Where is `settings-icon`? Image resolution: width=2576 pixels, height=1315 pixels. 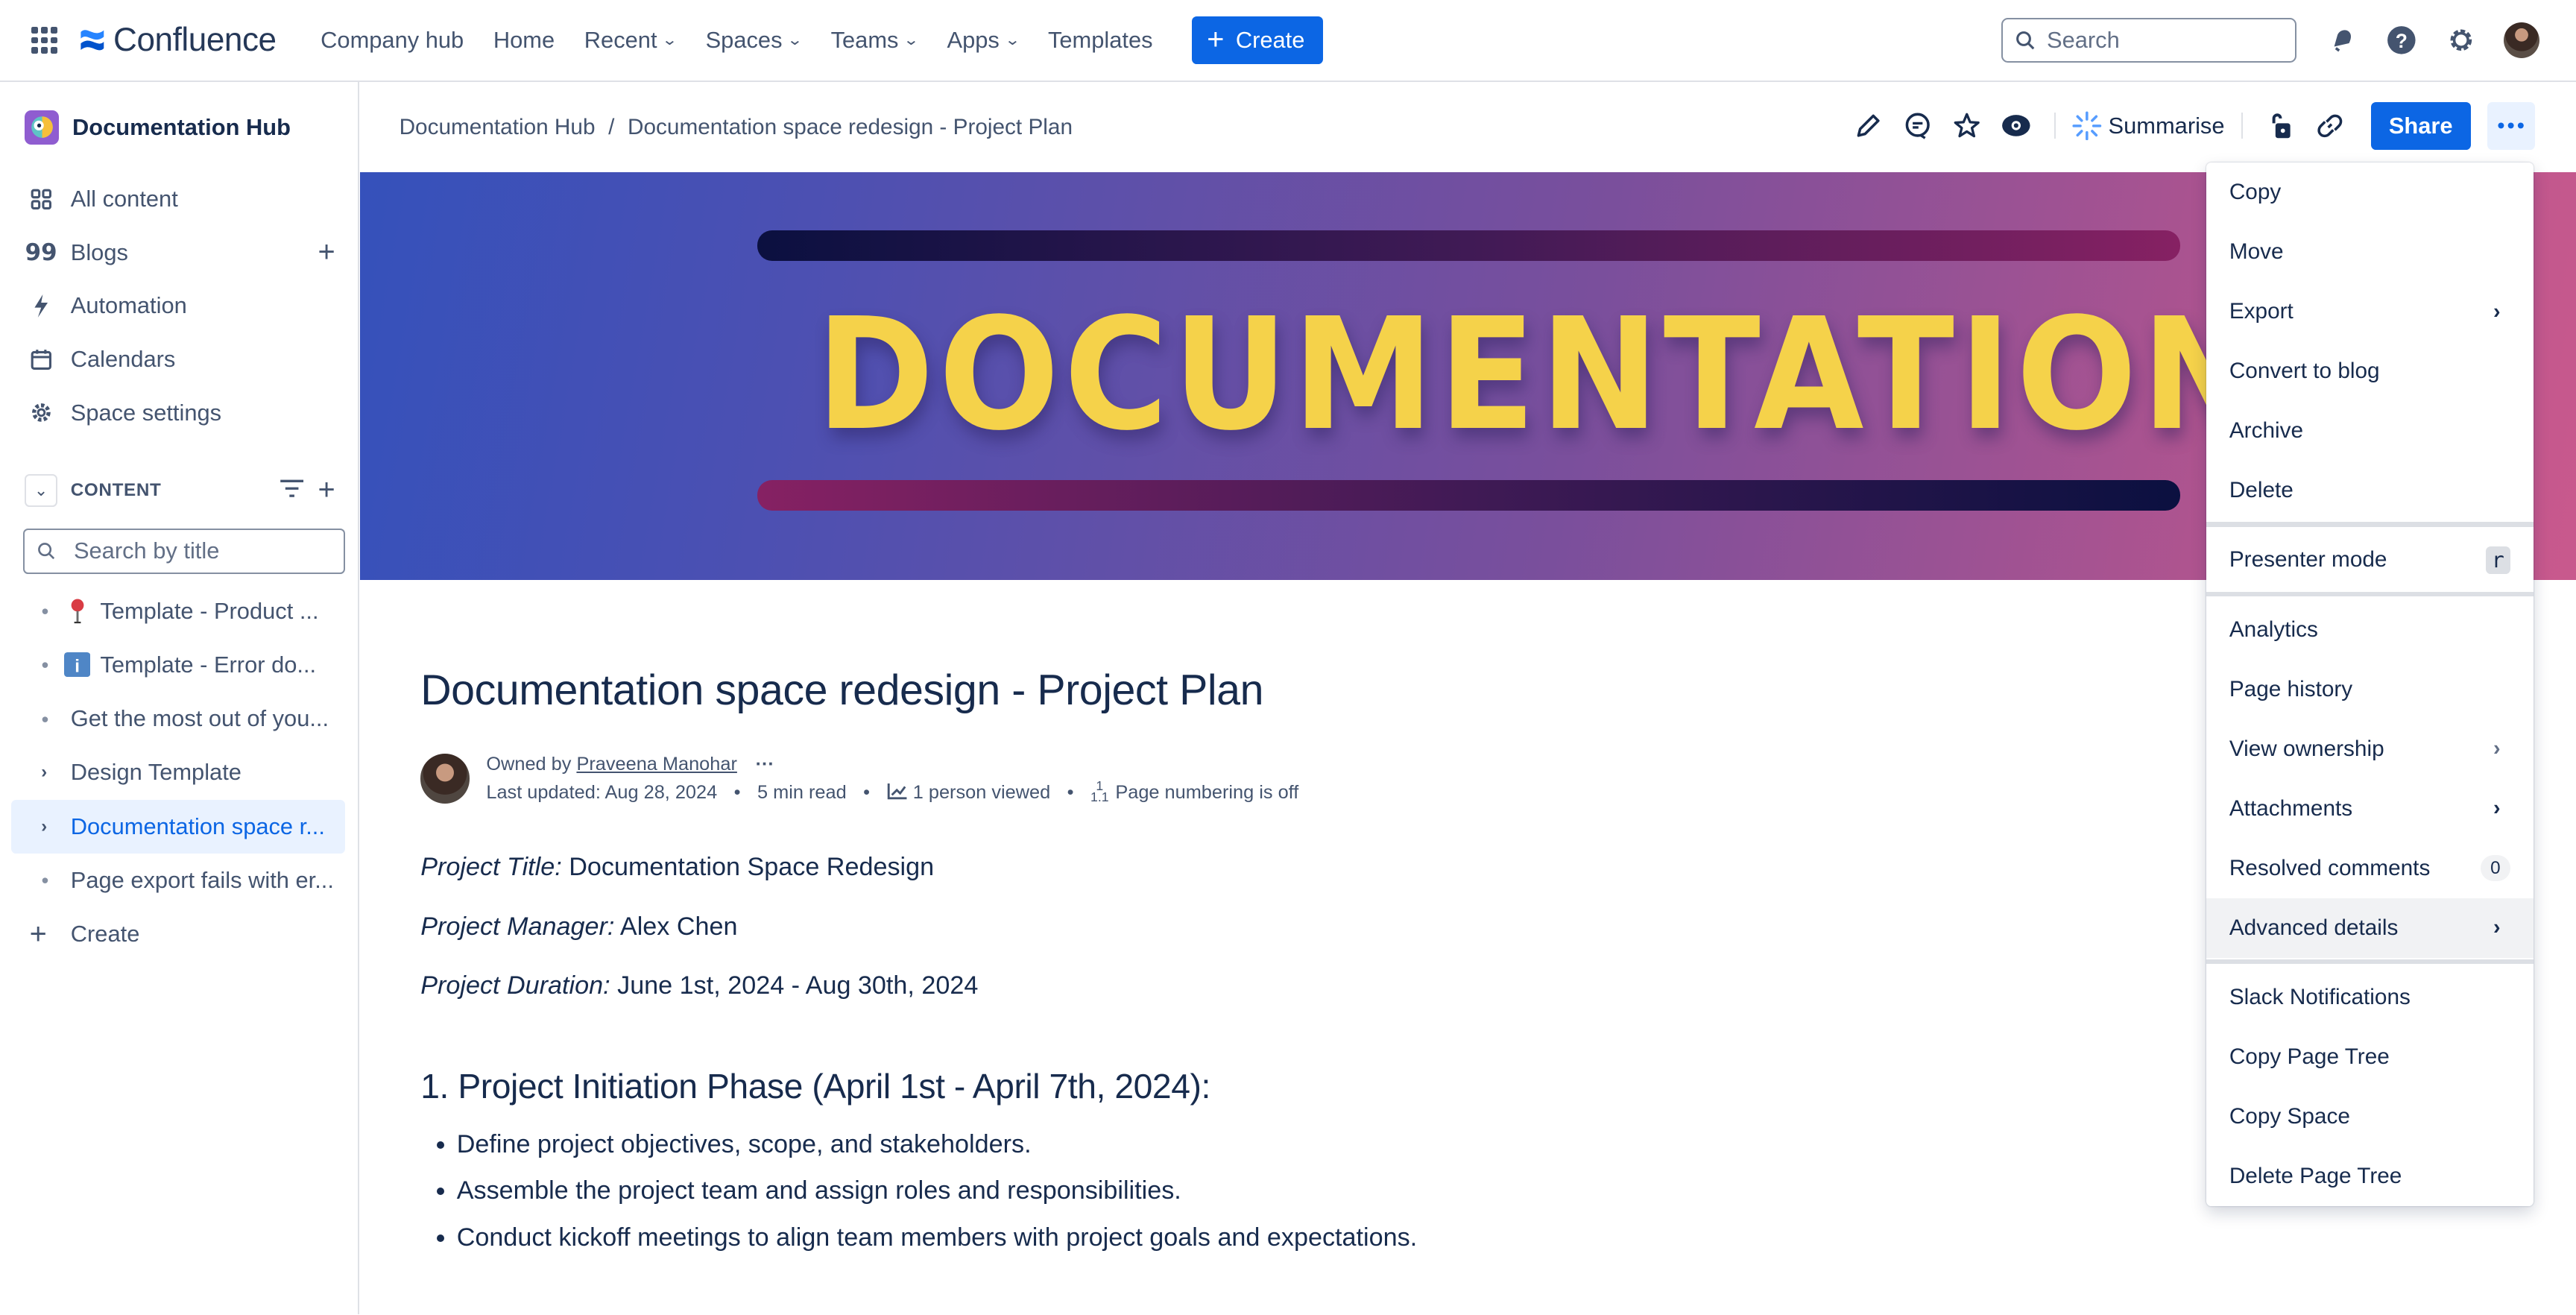 settings-icon is located at coordinates (2461, 41).